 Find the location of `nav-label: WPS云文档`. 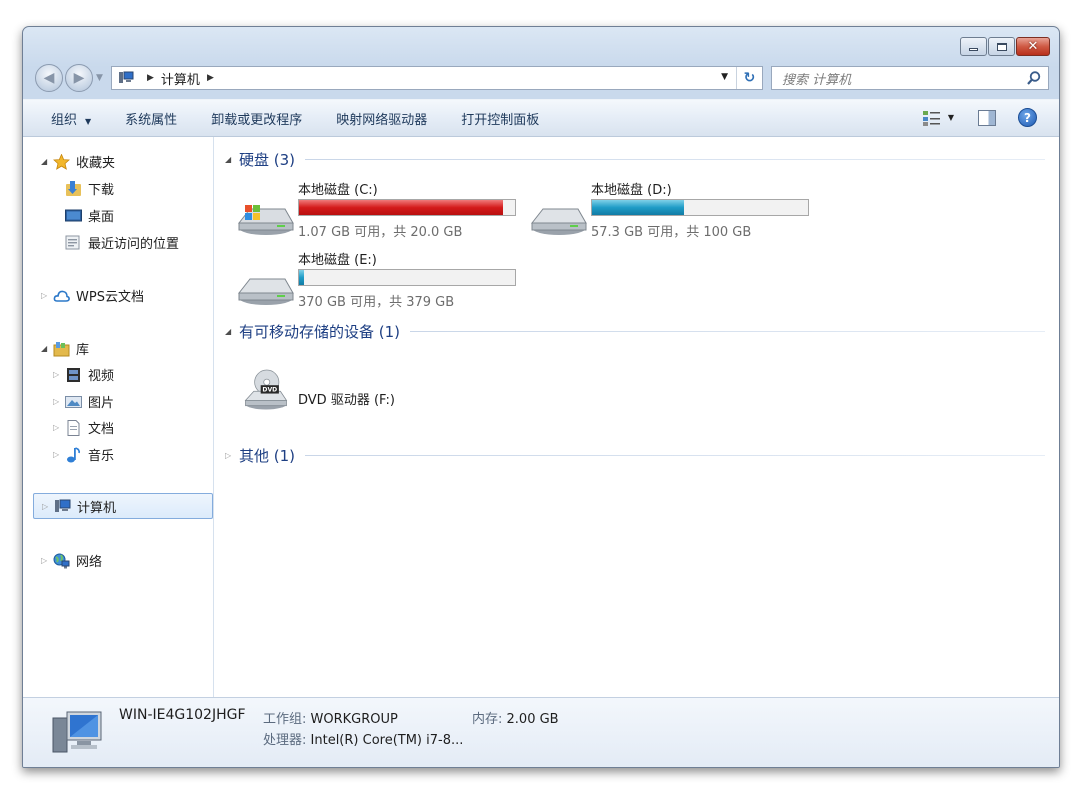

nav-label: WPS云文档 is located at coordinates (110, 297).